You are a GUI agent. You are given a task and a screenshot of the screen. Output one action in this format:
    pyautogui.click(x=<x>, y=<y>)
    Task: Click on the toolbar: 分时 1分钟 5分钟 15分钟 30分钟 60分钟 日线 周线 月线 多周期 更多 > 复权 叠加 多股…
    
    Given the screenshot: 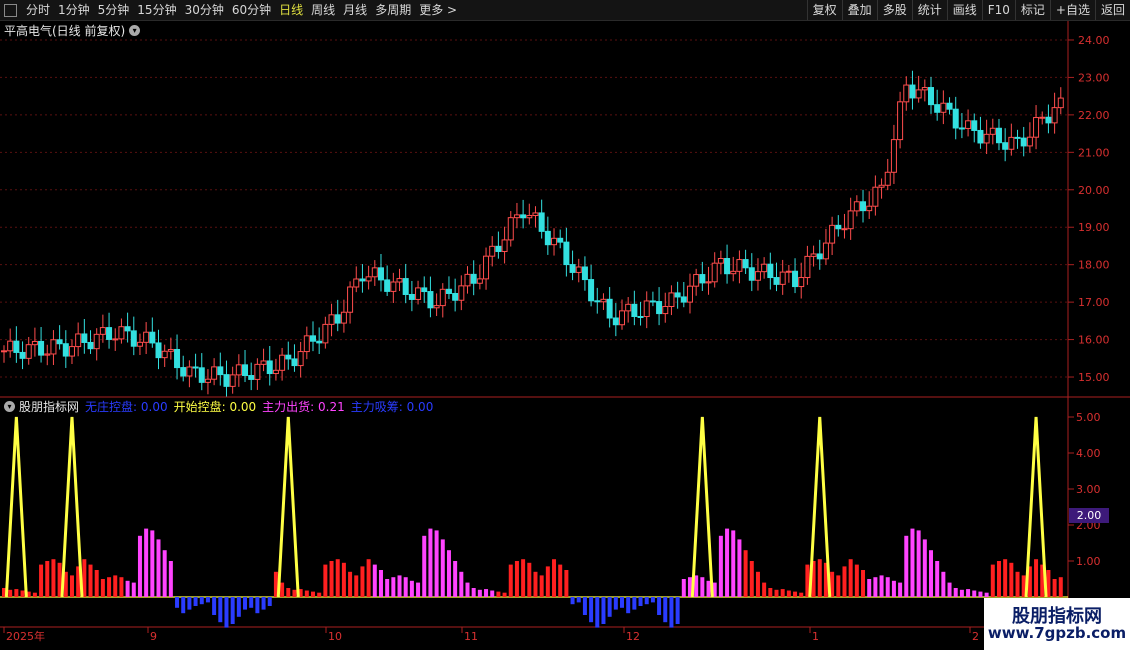 What is the action you would take?
    pyautogui.click(x=565, y=10)
    